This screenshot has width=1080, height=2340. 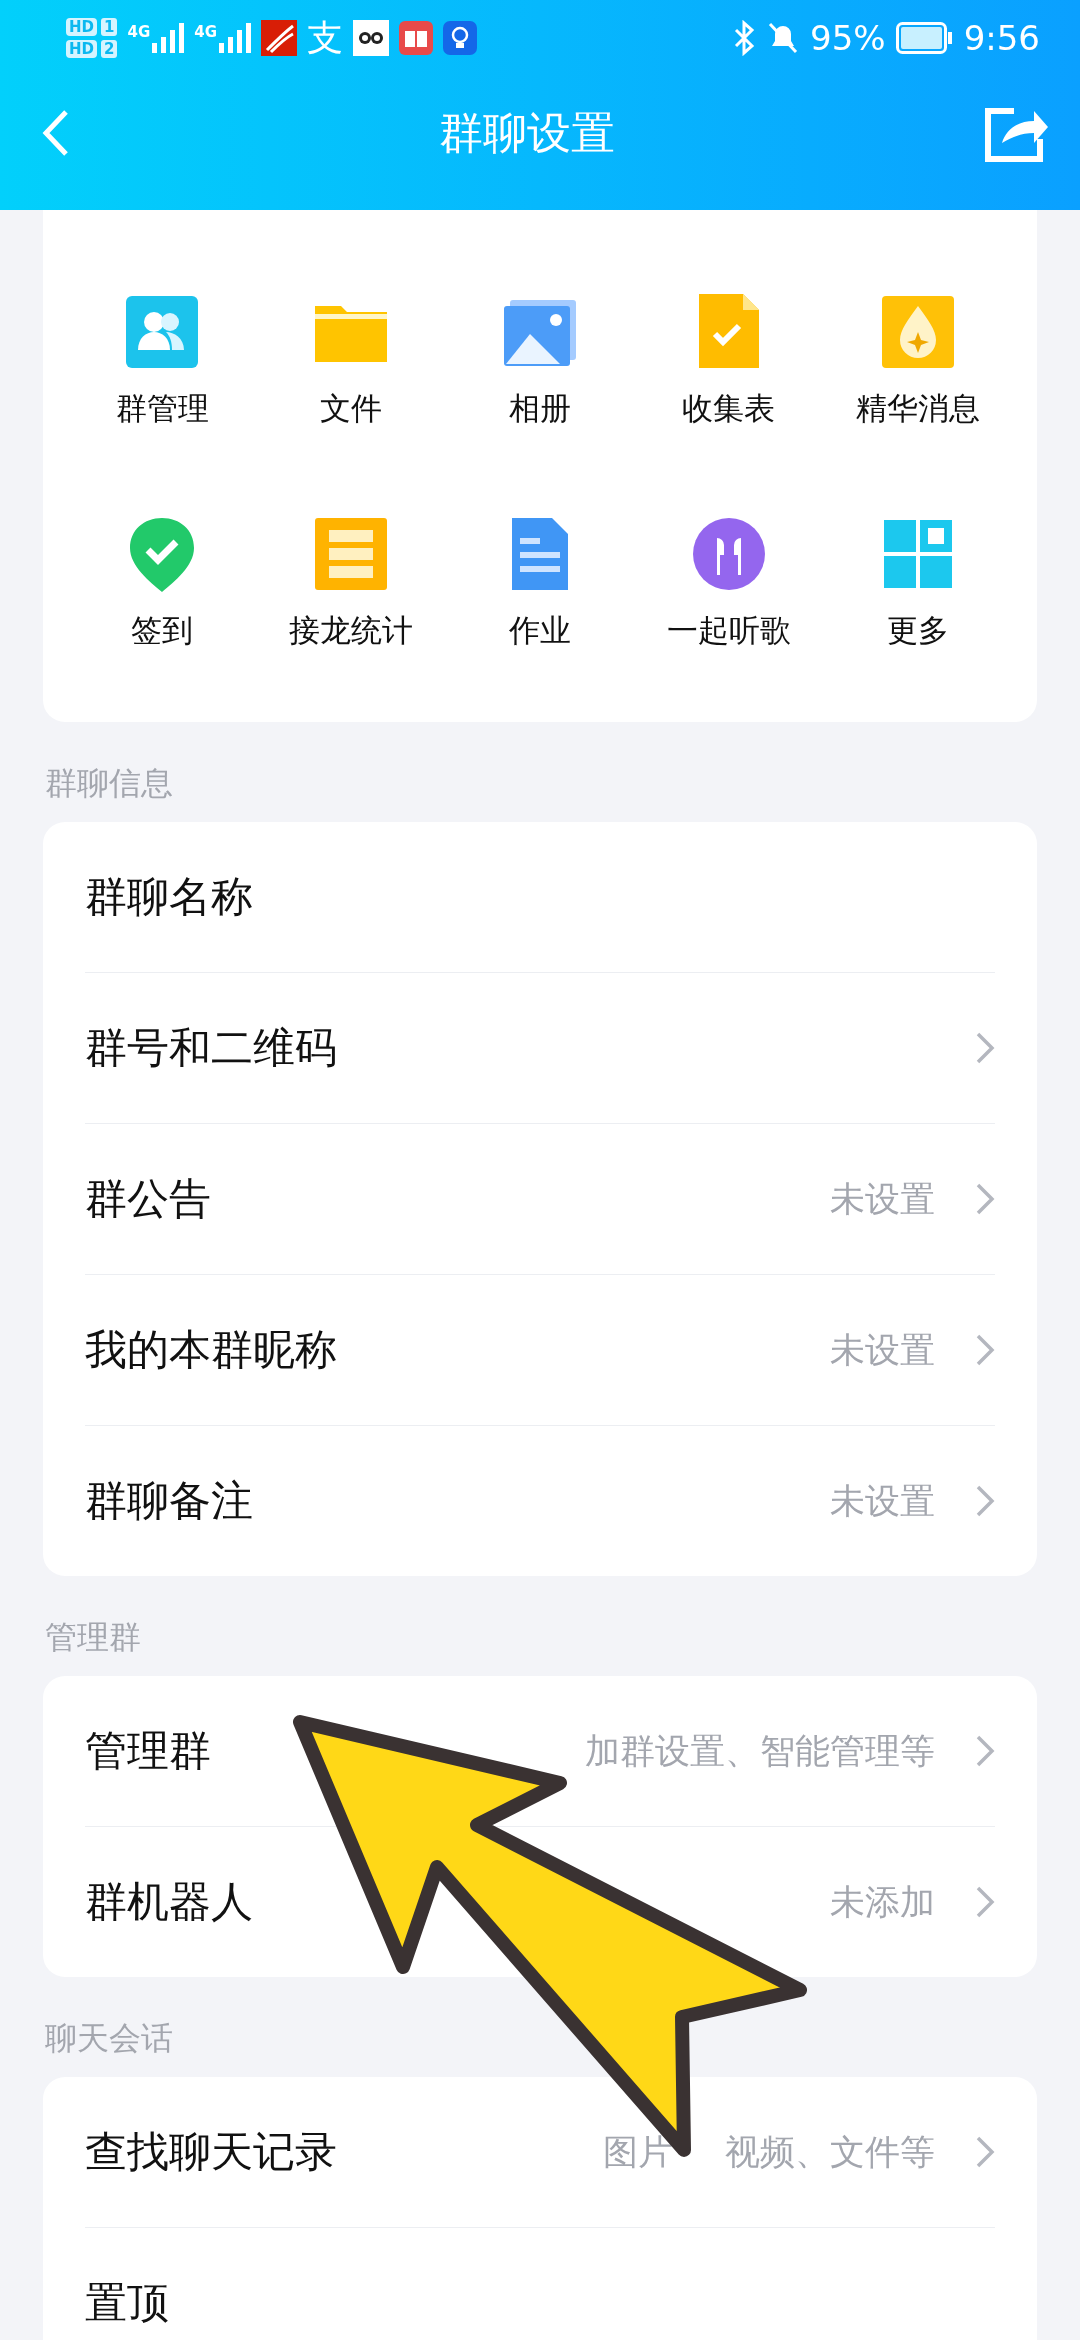 What do you see at coordinates (169, 1501) in the screenshot?
I see `row-label: 群聊备注` at bounding box center [169, 1501].